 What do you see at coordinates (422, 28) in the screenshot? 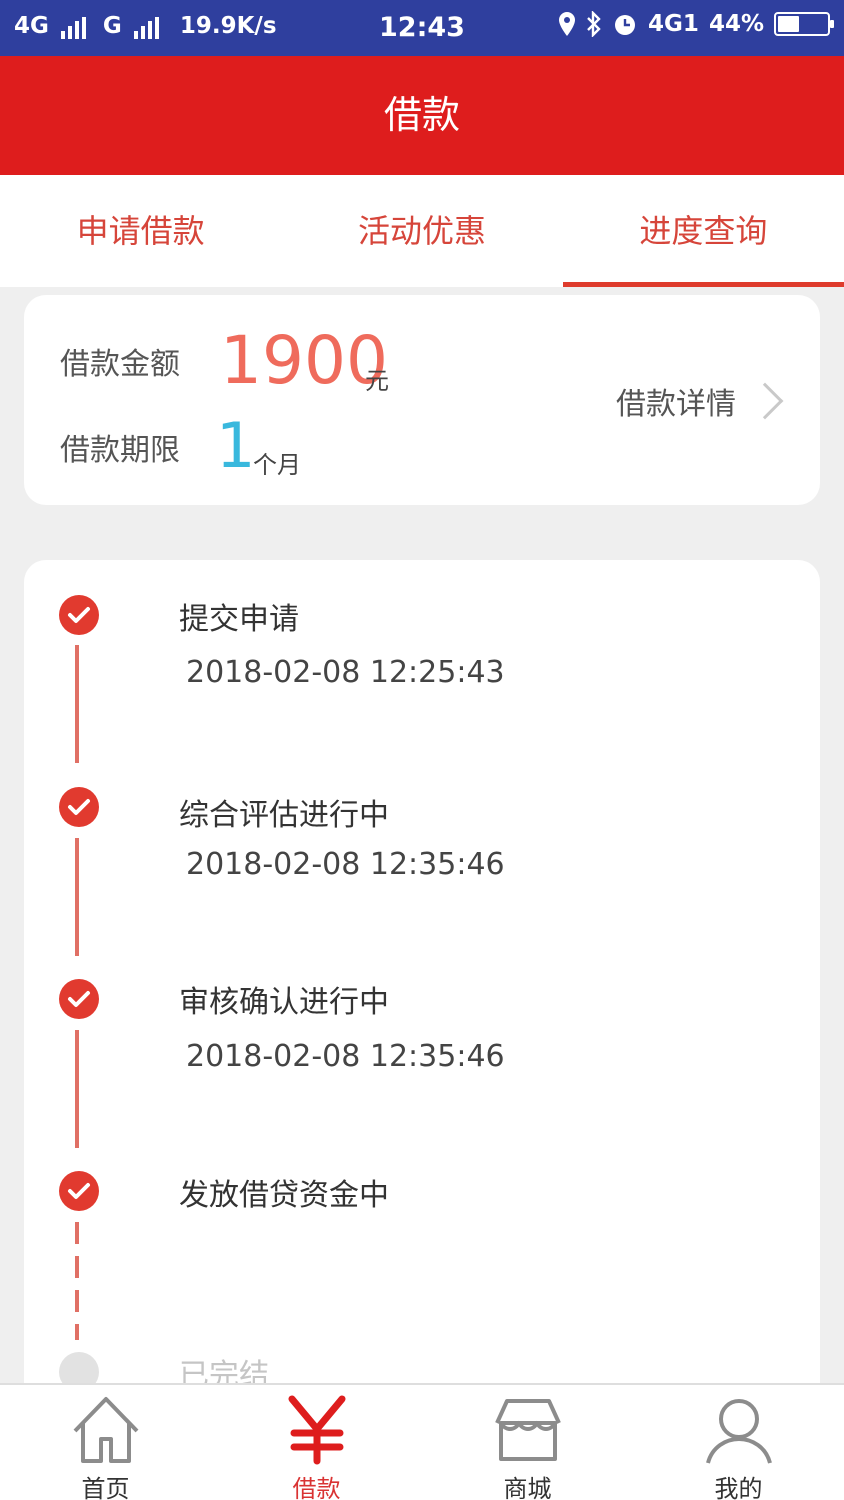
I see `status-bar: 4G G 19.9K/s 12:43 4G1 44%` at bounding box center [422, 28].